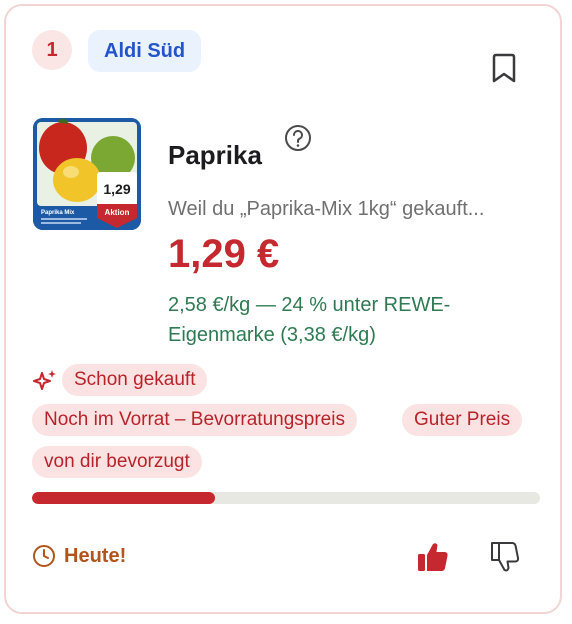  What do you see at coordinates (116, 189) in the screenshot?
I see `image-price-tag: 1,29` at bounding box center [116, 189].